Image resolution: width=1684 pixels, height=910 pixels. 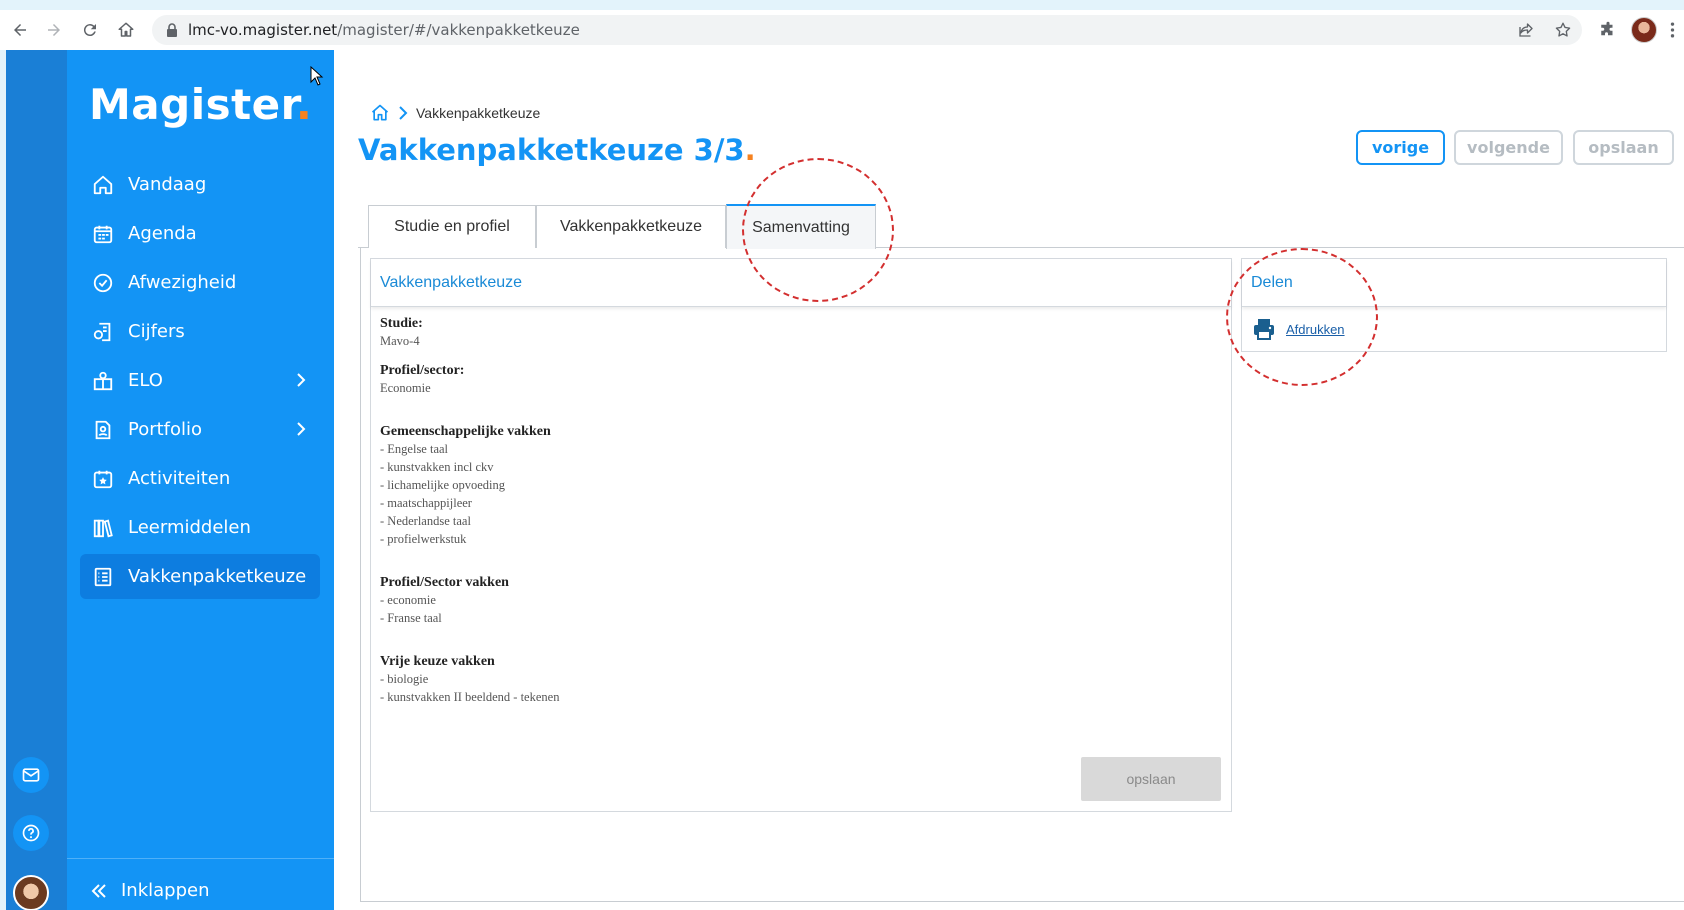 I want to click on sidebar-item-label: Portfolio, so click(x=165, y=429).